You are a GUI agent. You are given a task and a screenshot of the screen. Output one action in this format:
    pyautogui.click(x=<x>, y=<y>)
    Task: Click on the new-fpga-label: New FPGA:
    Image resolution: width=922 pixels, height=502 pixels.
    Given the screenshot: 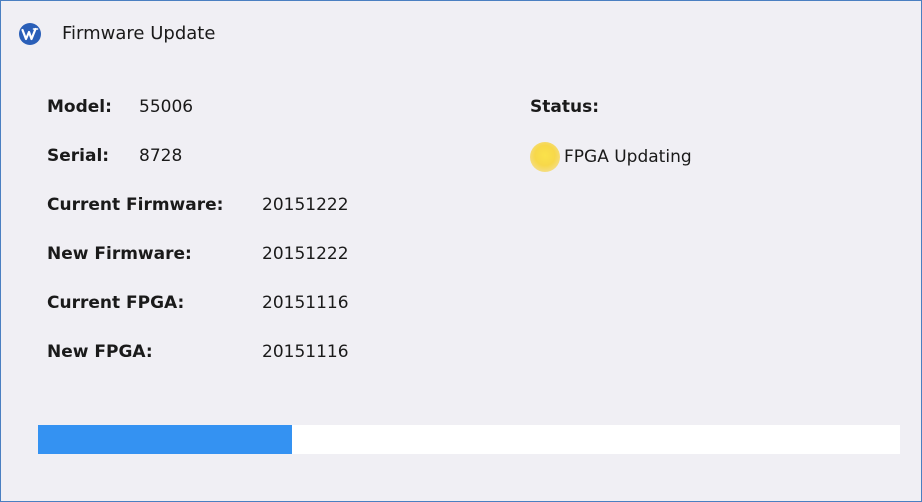 What is the action you would take?
    pyautogui.click(x=100, y=352)
    